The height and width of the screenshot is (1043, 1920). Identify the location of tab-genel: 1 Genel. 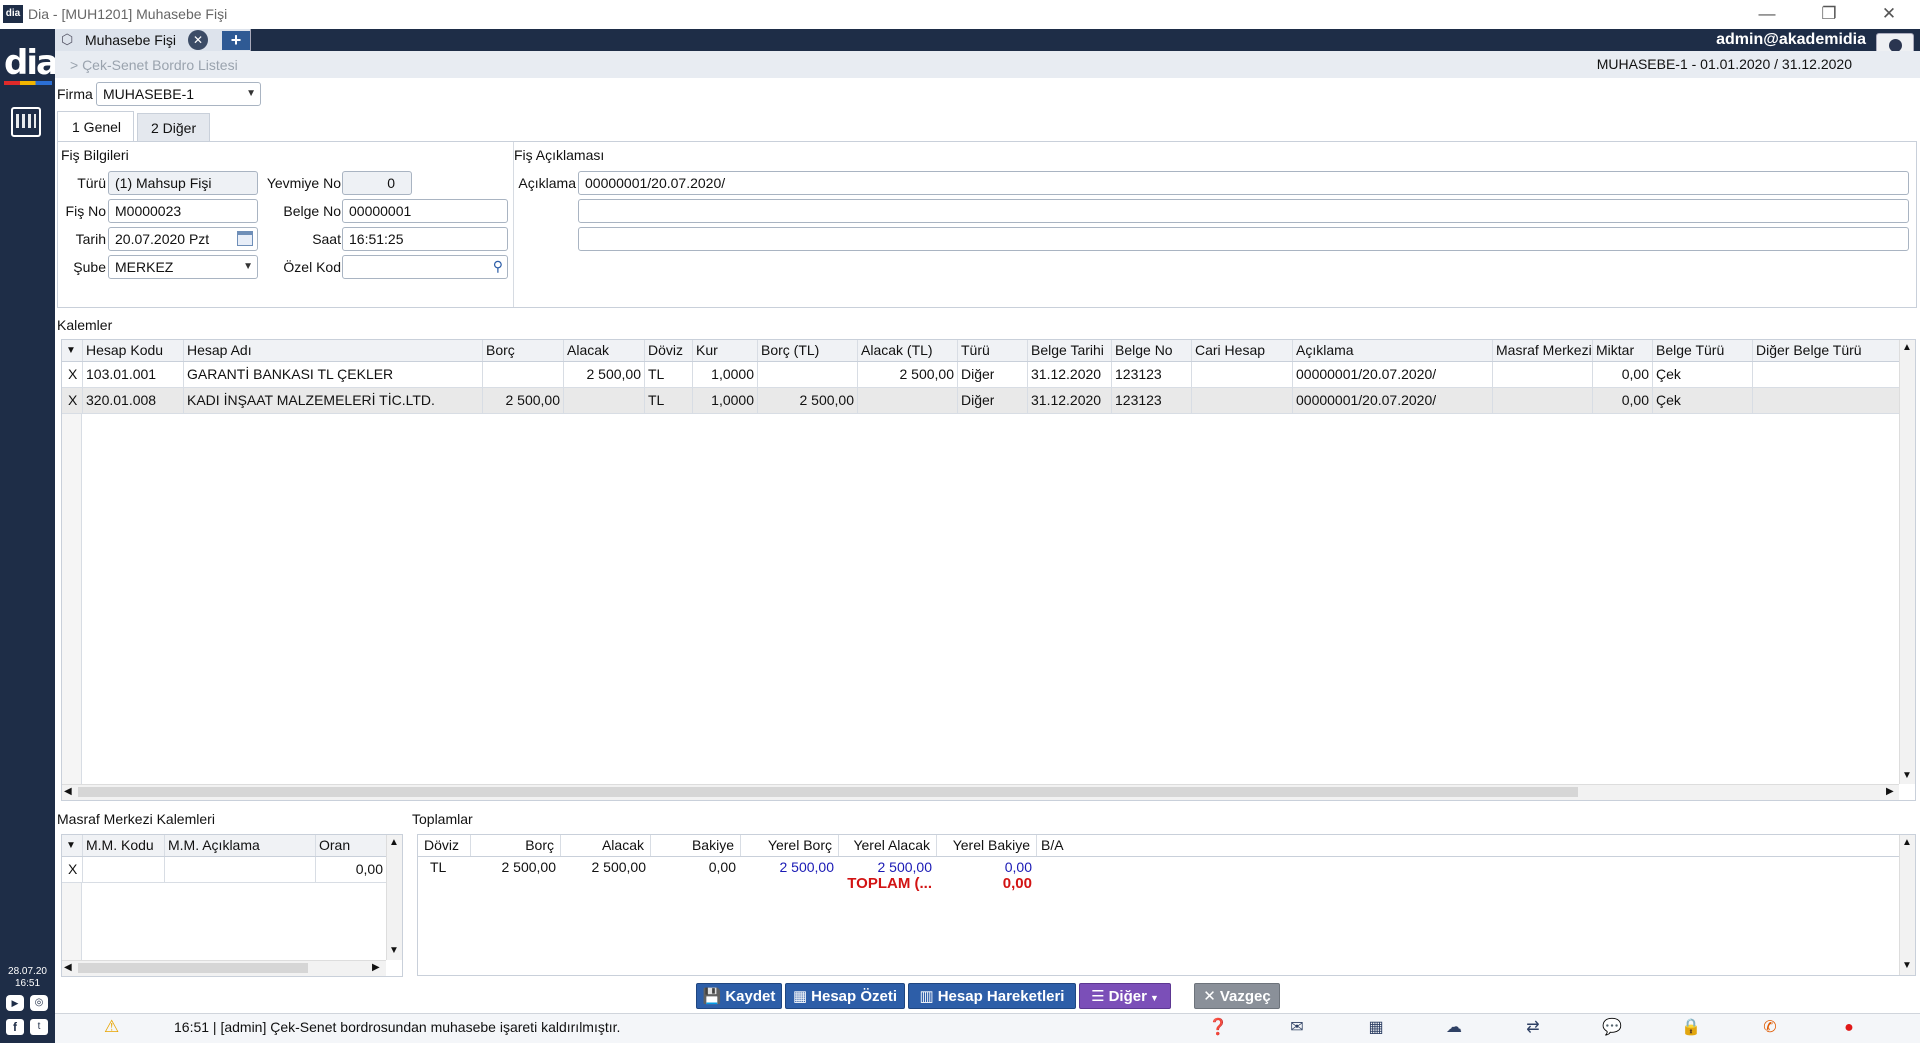
(95, 126).